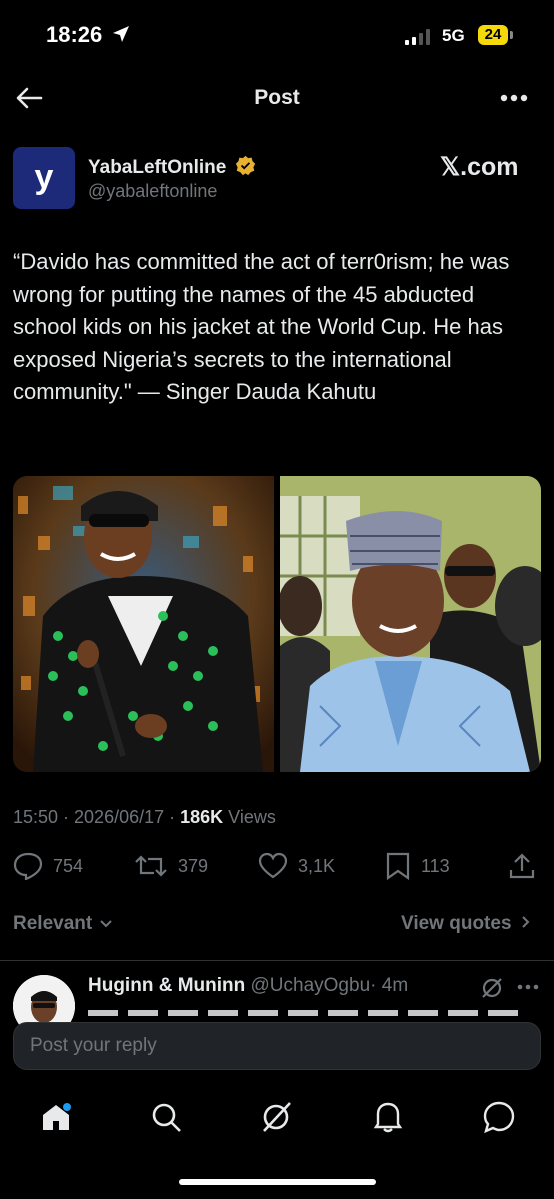  What do you see at coordinates (296, 866) in the screenshot?
I see `like-action: 3,1K` at bounding box center [296, 866].